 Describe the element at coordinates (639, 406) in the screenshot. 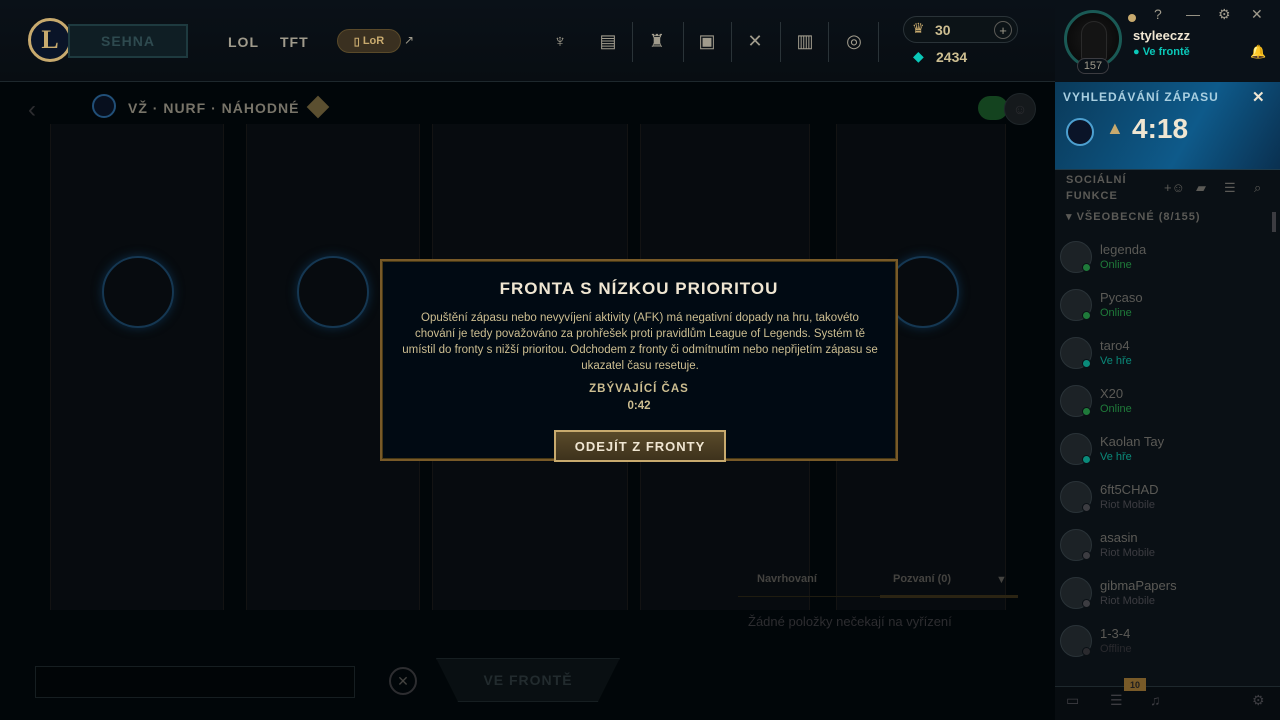

I see `remaining-time-value: 0:42` at that location.